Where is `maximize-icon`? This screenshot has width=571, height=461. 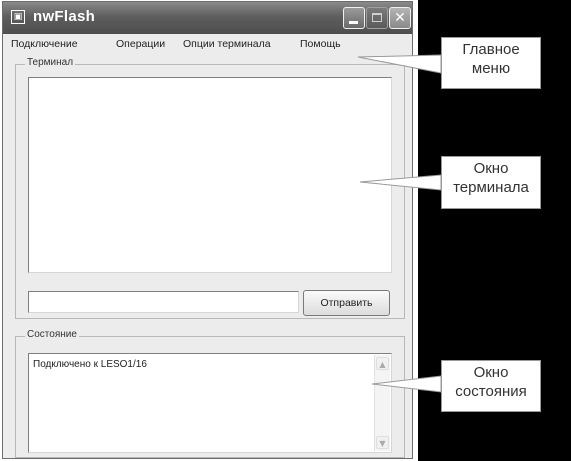
maximize-icon is located at coordinates (377, 17).